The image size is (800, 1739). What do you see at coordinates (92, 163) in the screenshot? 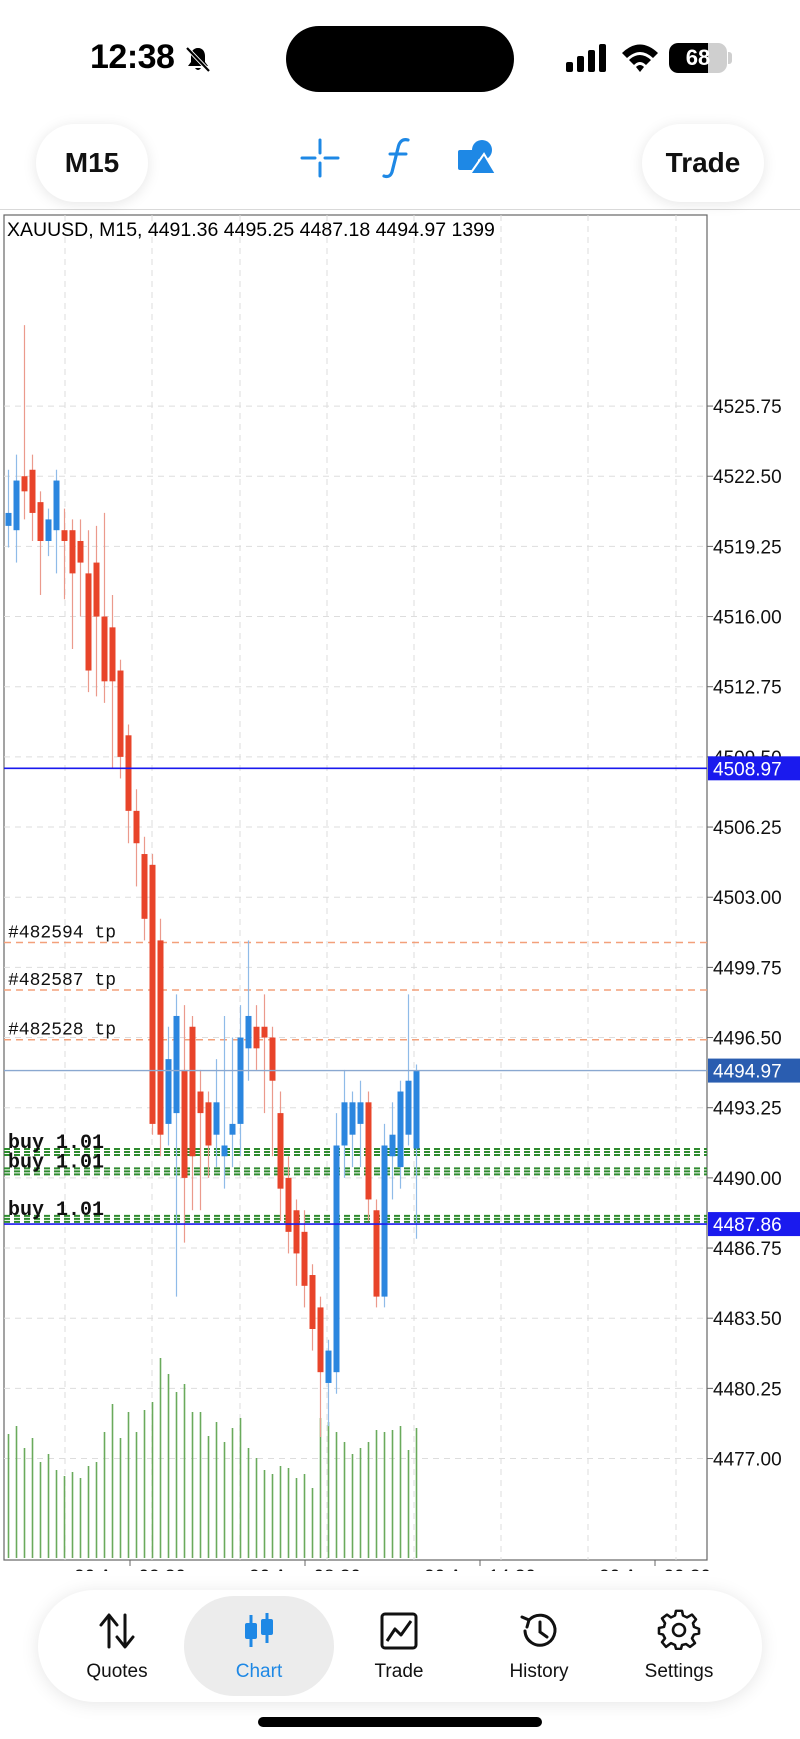
I see `timeframe-button: M15` at bounding box center [92, 163].